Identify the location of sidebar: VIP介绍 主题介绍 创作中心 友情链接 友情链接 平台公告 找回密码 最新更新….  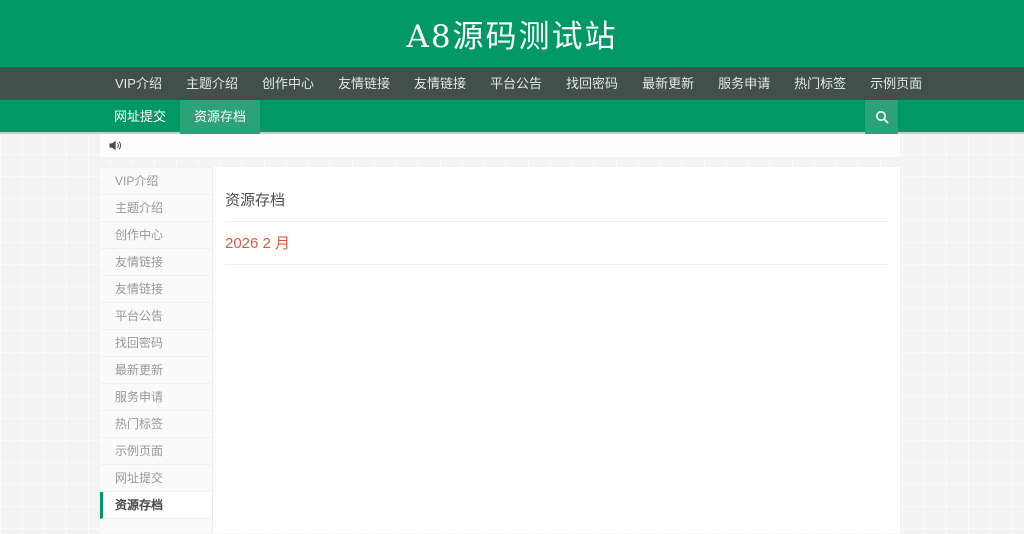
(156, 350).